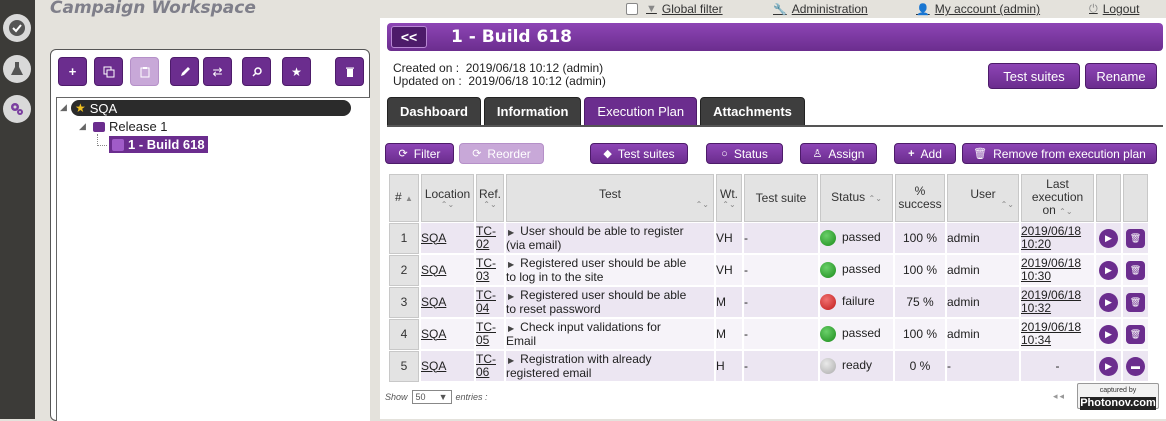 The image size is (1166, 421). I want to click on test-suites-action-button: ◆ Test suites, so click(639, 153).